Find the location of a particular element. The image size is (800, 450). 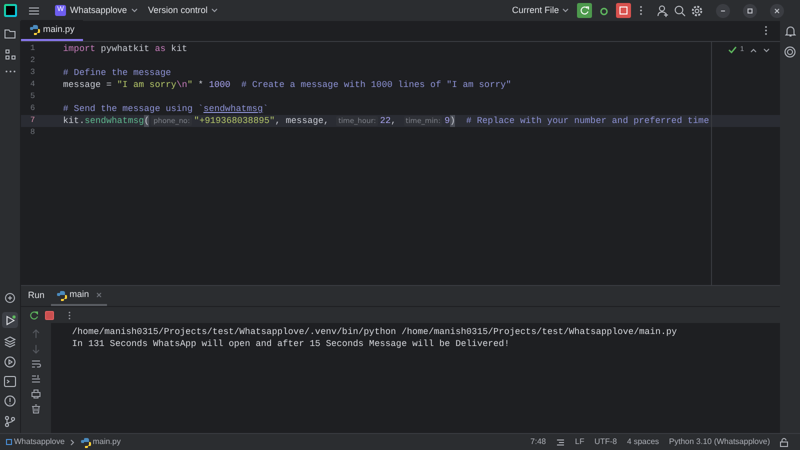

code-token: * is located at coordinates (200, 85).